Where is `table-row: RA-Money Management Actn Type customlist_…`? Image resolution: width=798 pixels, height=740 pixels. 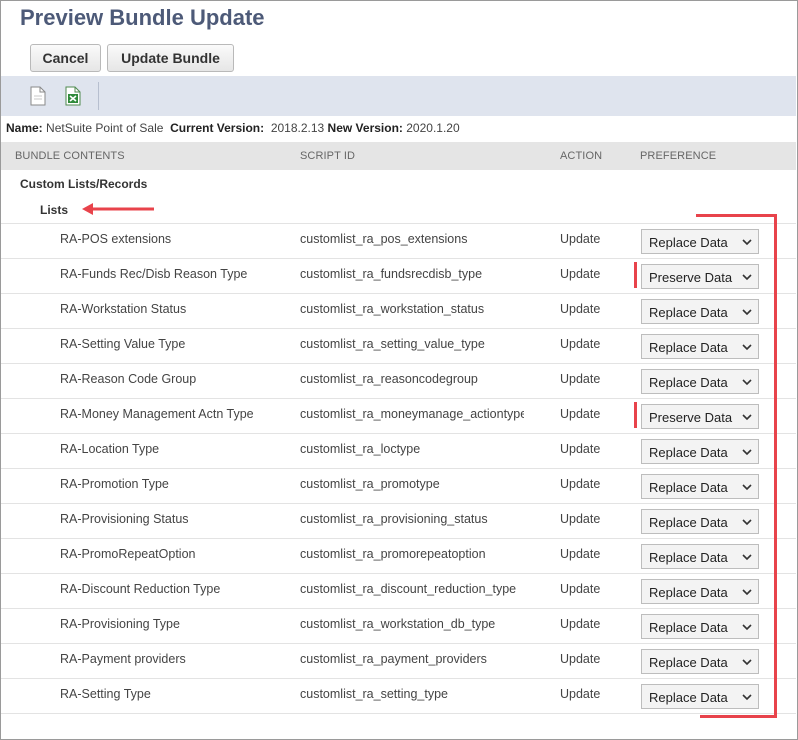 table-row: RA-Money Management Actn Type customlist_… is located at coordinates (398, 416).